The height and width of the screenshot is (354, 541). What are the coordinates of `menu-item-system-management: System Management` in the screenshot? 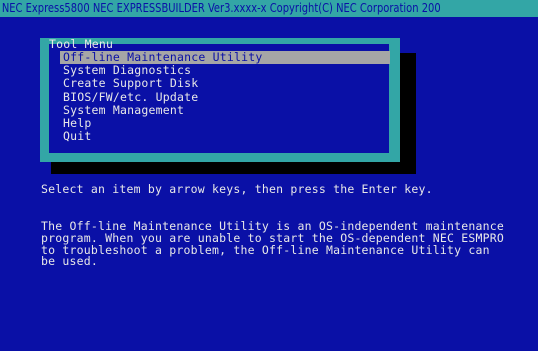 It's located at (225, 110).